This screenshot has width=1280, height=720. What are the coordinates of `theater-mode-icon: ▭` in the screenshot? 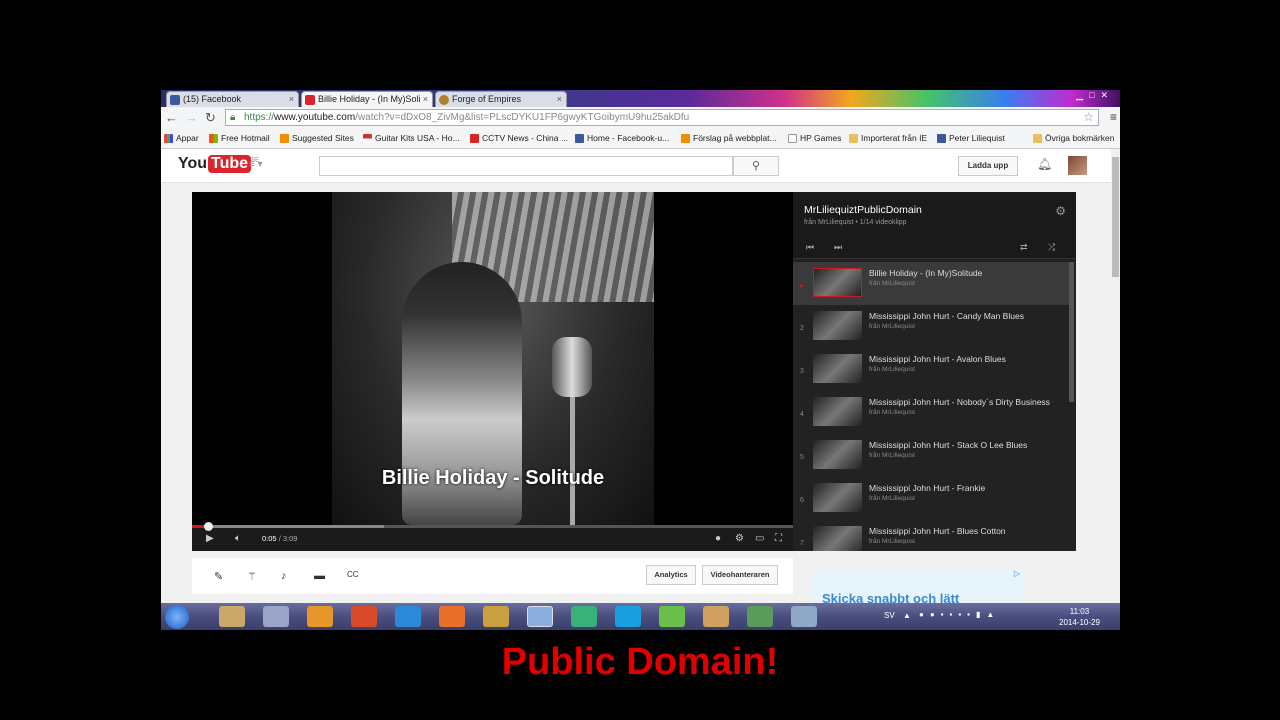 It's located at (759, 538).